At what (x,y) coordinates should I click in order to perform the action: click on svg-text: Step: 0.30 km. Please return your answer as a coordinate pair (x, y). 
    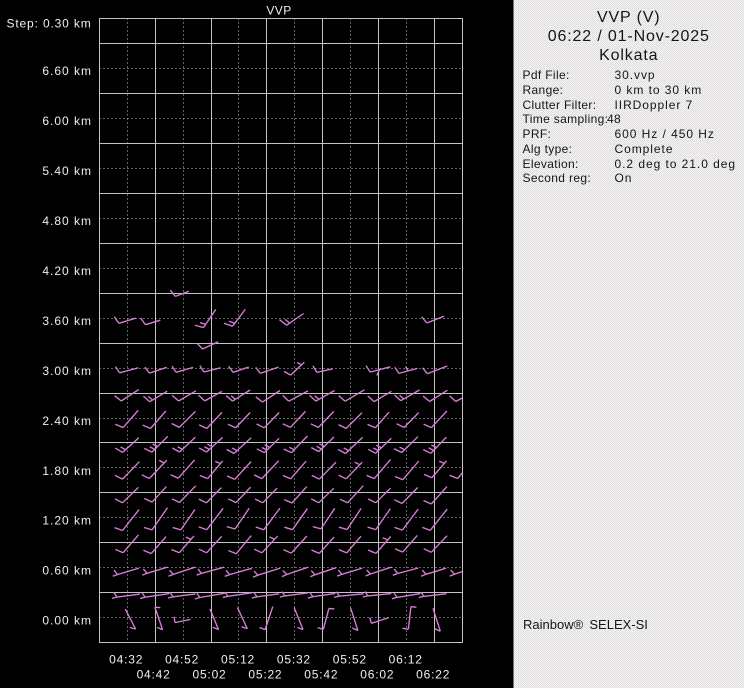
    Looking at the image, I should click on (49, 23).